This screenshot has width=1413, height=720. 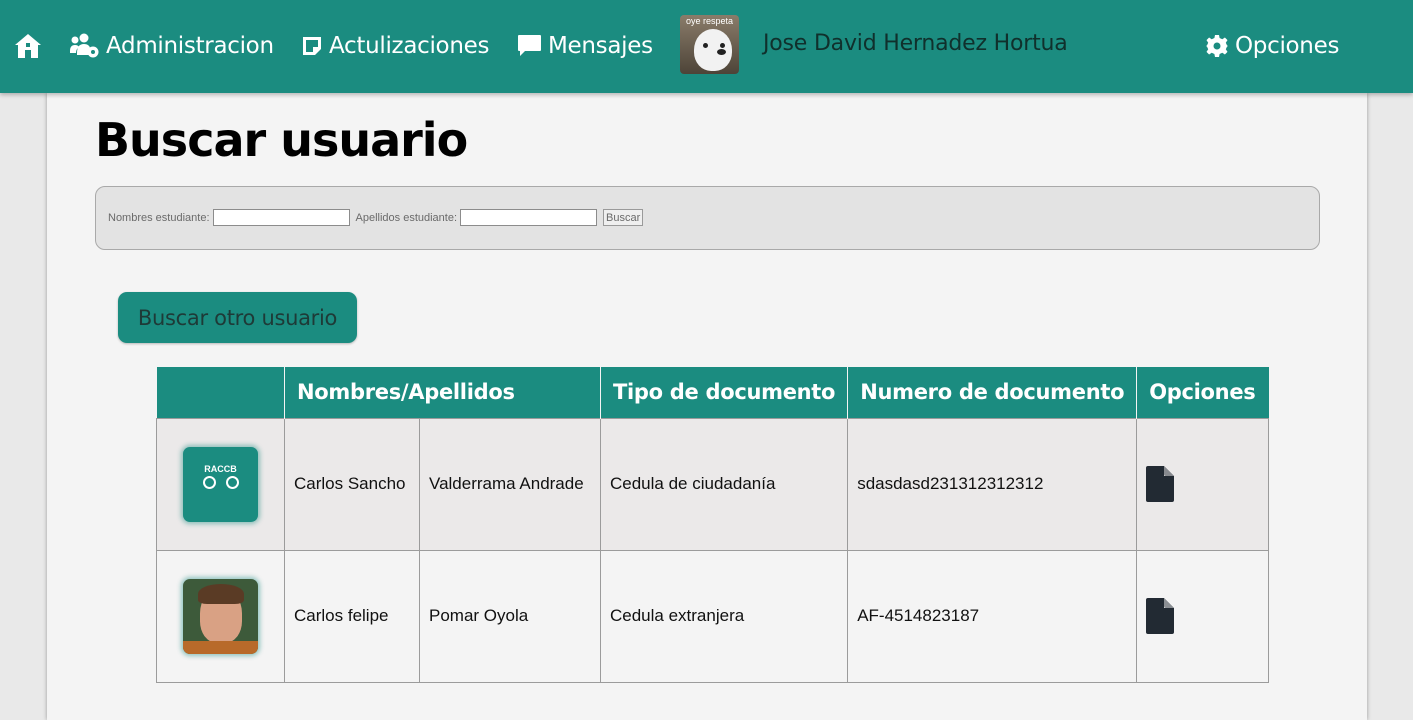 I want to click on search-other-user-button: Buscar otro usuario, so click(x=237, y=317).